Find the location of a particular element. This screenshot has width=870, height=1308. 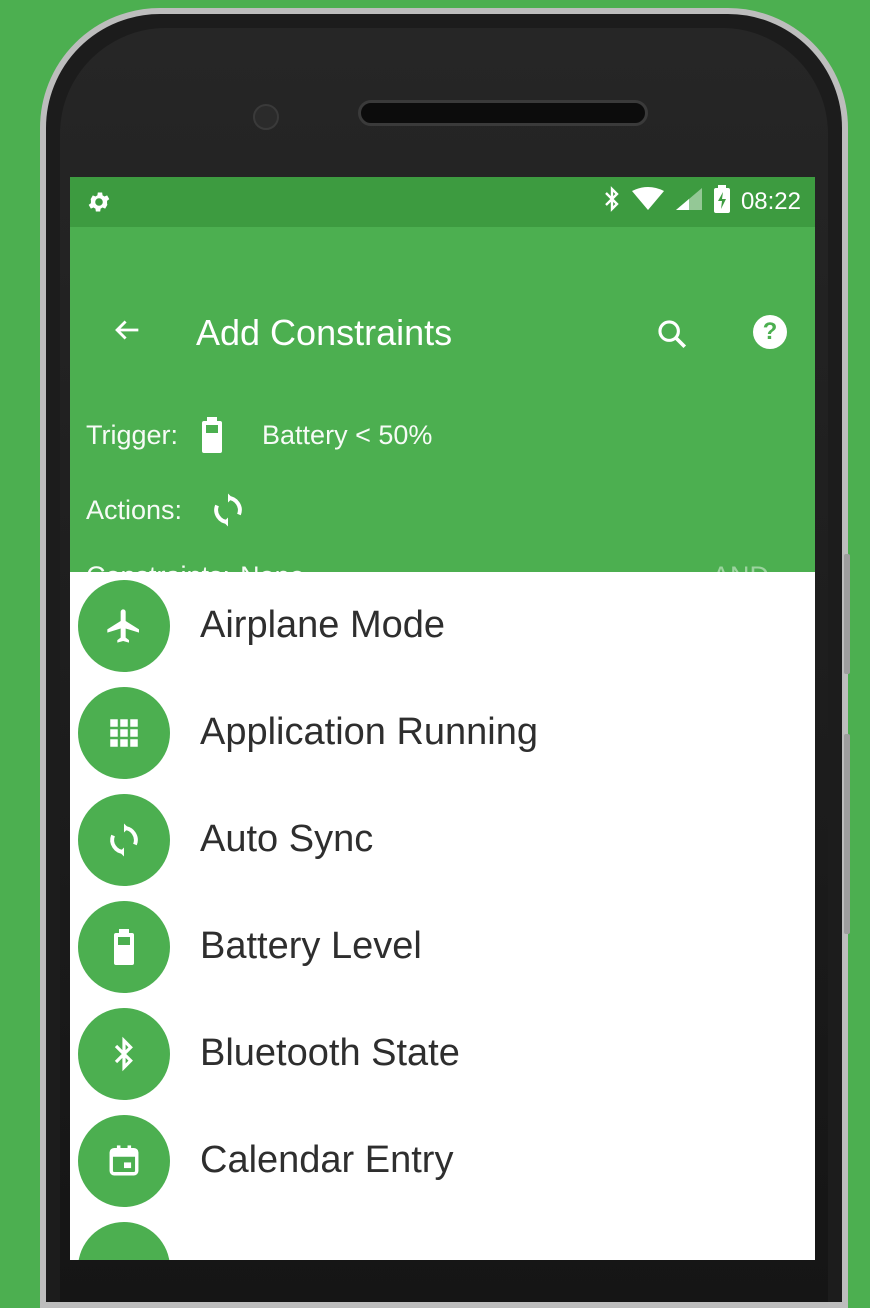

page-title: Add Constraints is located at coordinates (324, 332).